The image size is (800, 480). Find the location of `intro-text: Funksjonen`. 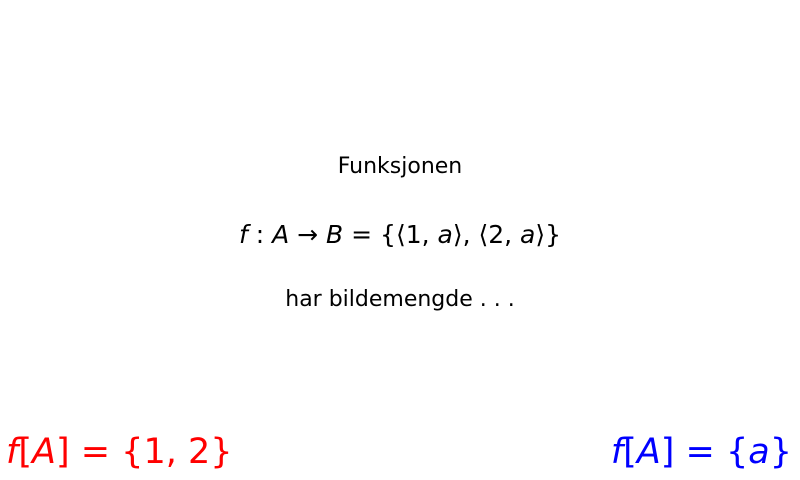

intro-text: Funksjonen is located at coordinates (400, 166).